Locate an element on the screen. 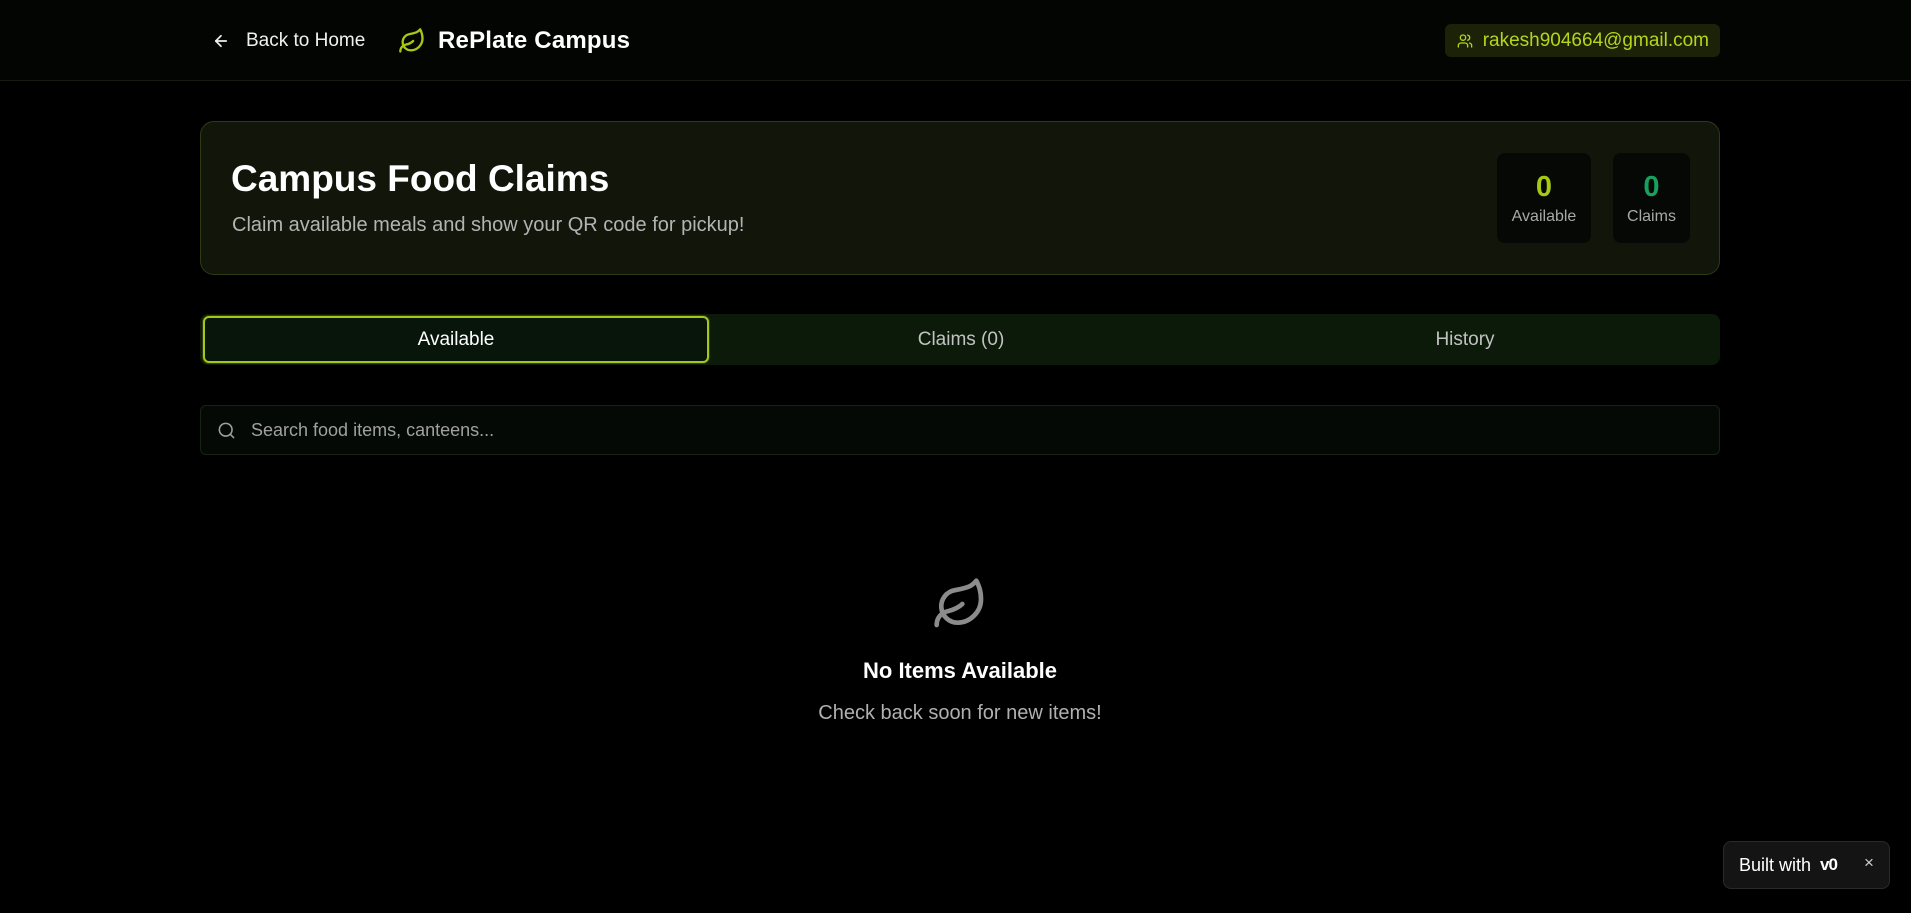 The width and height of the screenshot is (1911, 913). available-stat-card: 0 Available is located at coordinates (1544, 198).